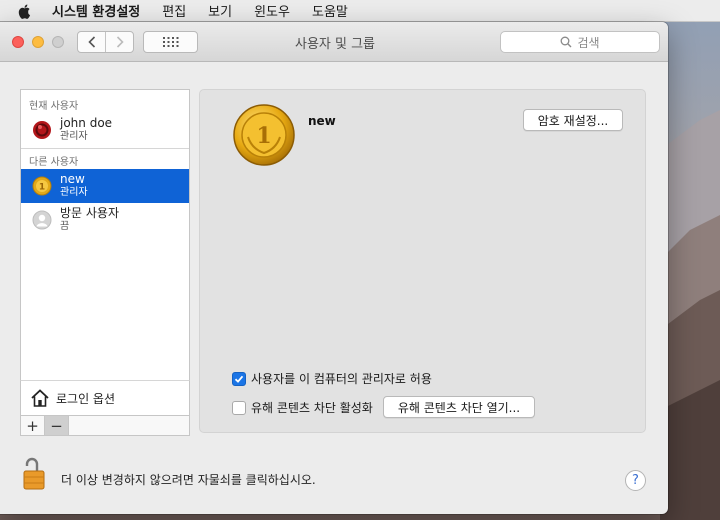 This screenshot has height=520, width=720. Describe the element at coordinates (86, 398) in the screenshot. I see `login-options-label: 로그인 옵션` at that location.